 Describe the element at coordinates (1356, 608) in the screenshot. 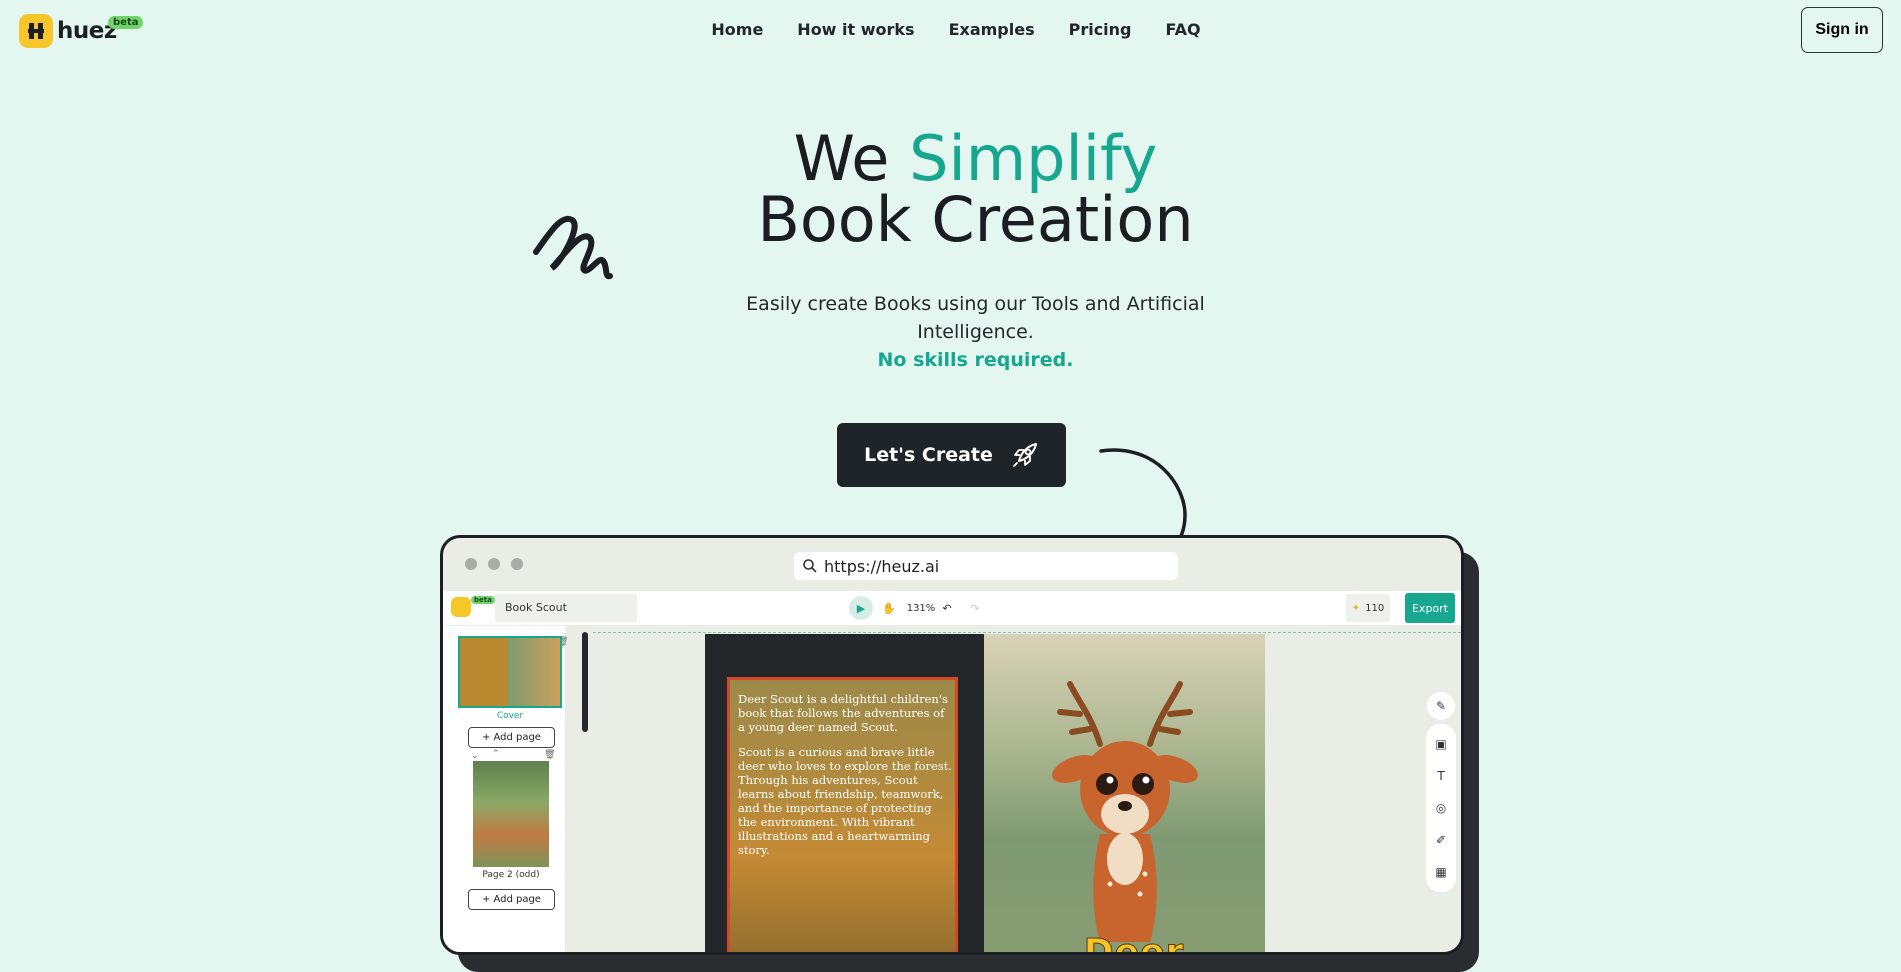

I see `spark-icon: ✦` at that location.